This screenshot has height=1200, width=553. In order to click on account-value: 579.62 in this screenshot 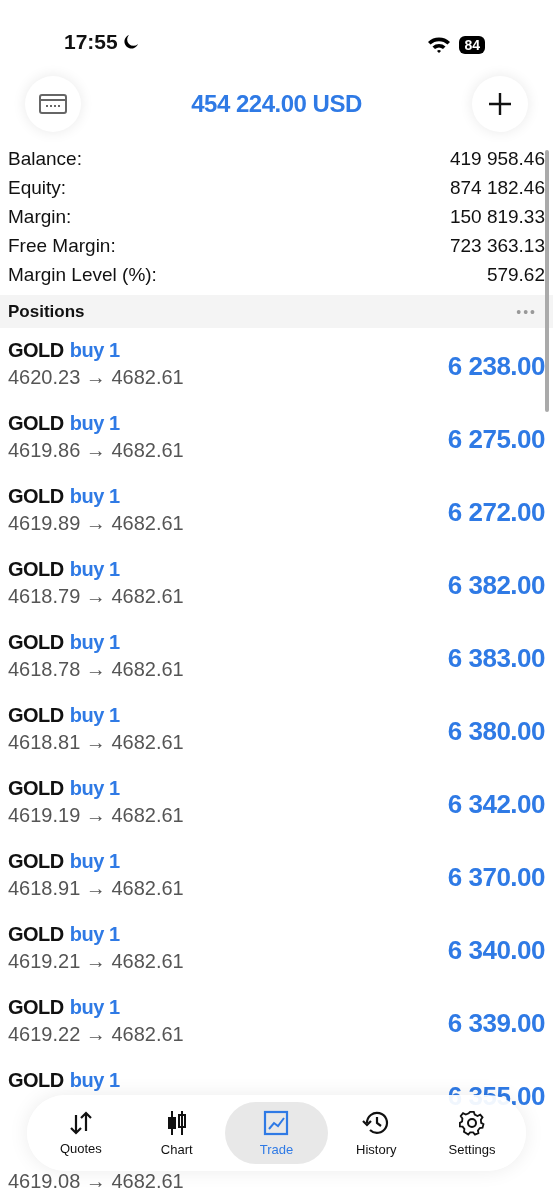, I will do `click(515, 274)`.